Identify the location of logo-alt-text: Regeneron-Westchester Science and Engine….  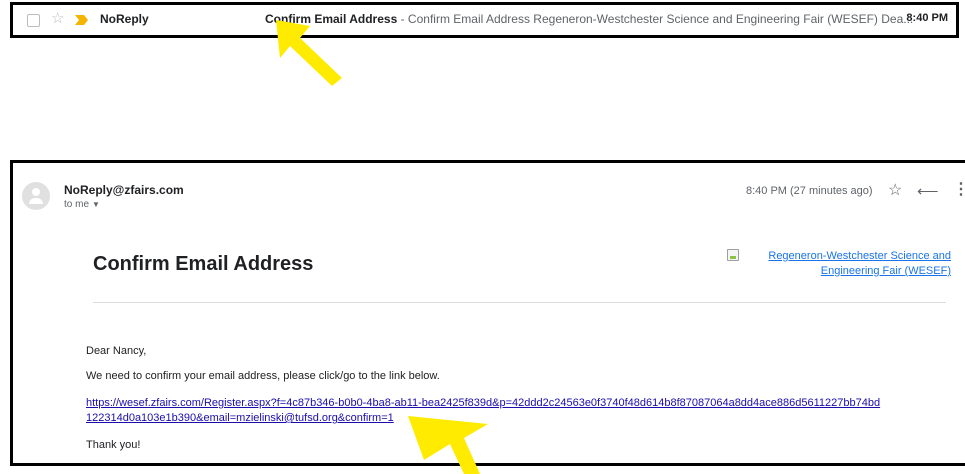
(856, 264).